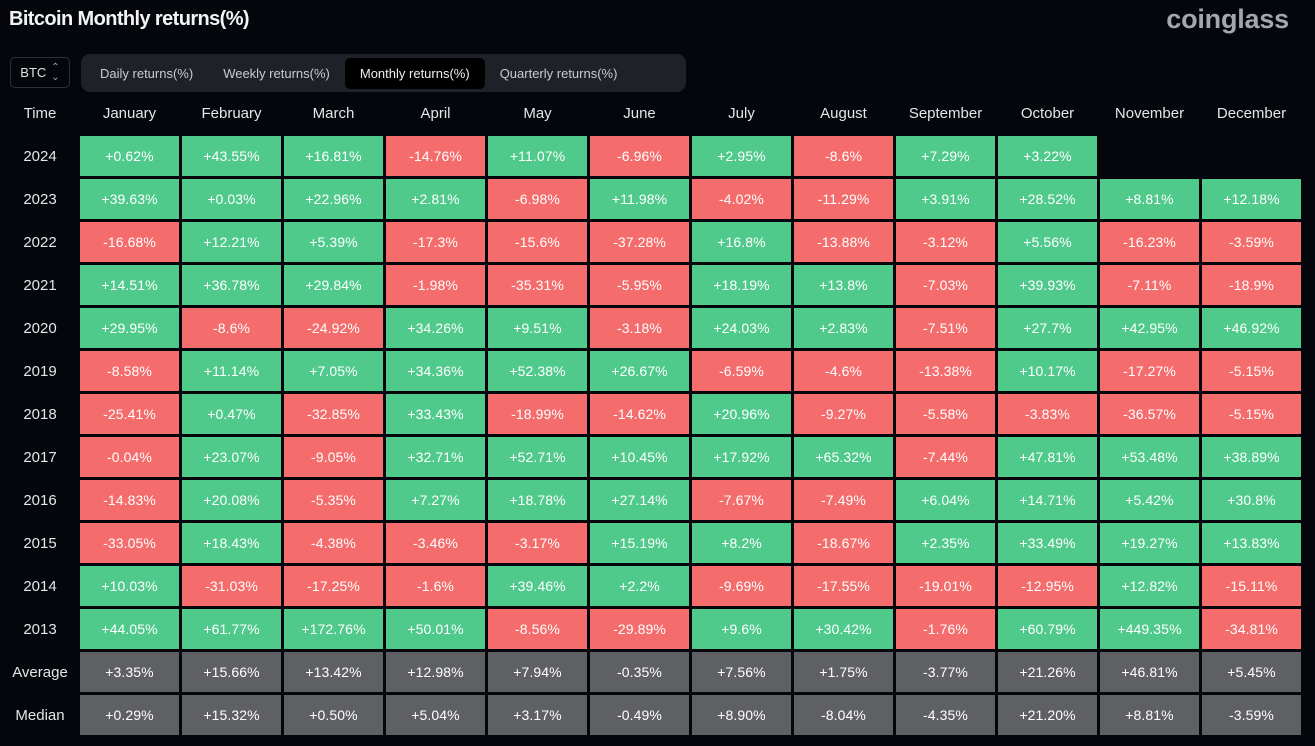 This screenshot has width=1315, height=746. Describe the element at coordinates (1251, 629) in the screenshot. I see `return-cell: -34.81%` at that location.